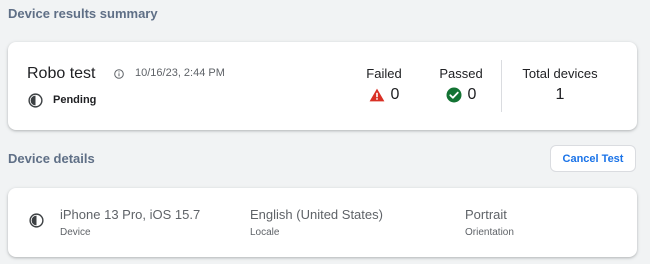  I want to click on detail-device: iPhone 13 Pro, iOS 15.7 Device, so click(130, 222).